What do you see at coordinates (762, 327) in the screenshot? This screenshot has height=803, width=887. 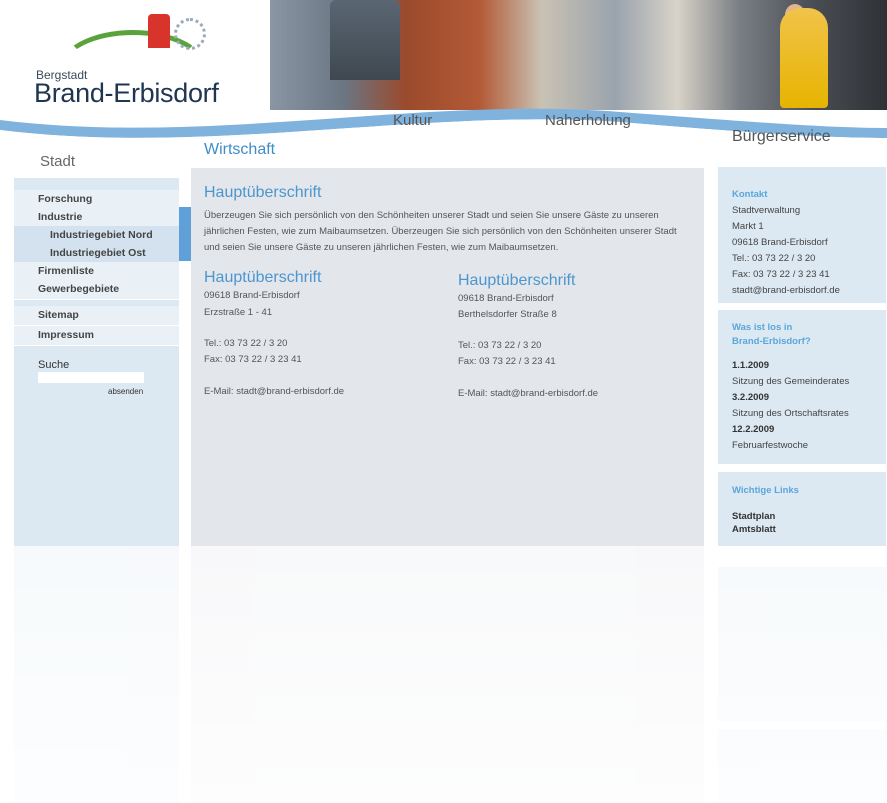 I see `events-heading-line1: Was ist los in` at bounding box center [762, 327].